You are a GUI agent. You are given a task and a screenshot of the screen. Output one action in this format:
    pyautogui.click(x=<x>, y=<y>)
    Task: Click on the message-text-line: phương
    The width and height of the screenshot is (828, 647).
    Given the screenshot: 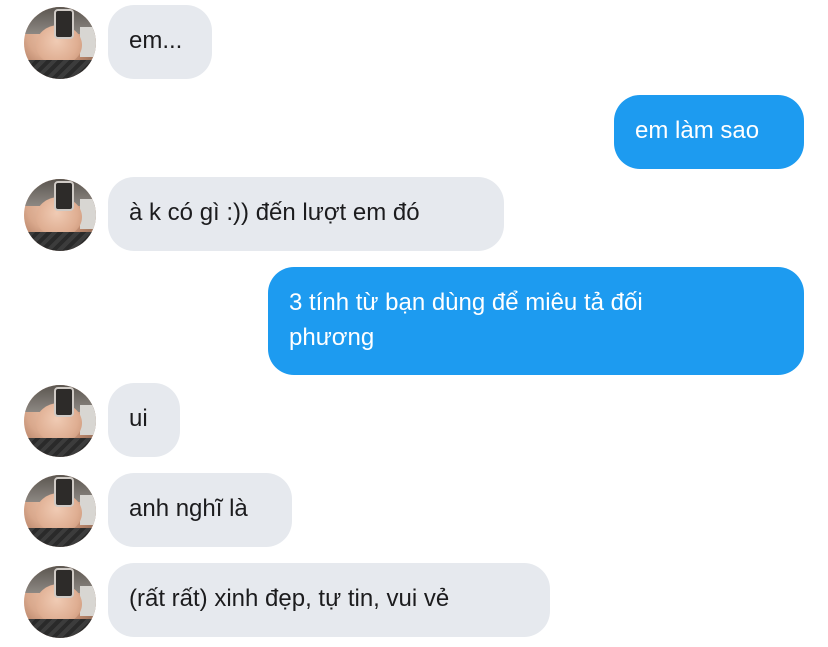 What is the action you would take?
    pyautogui.click(x=332, y=337)
    